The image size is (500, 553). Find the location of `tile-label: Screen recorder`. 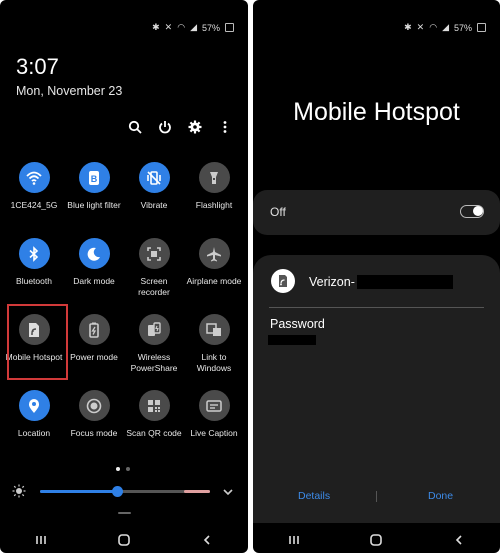

tile-label: Screen recorder is located at coordinates (154, 286).